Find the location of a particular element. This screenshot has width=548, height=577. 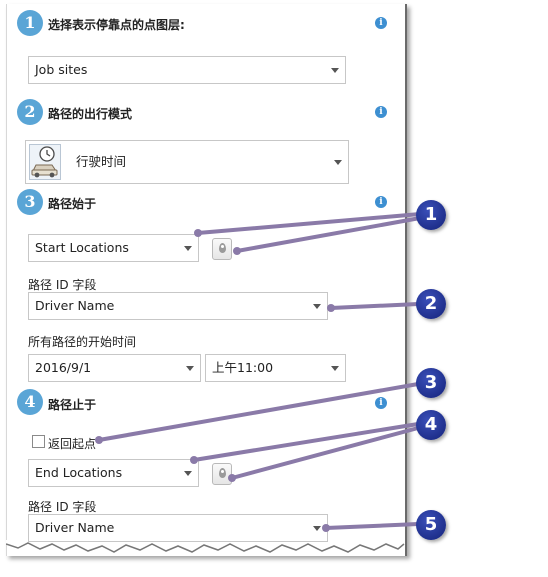

callout-5: 5 is located at coordinates (431, 525).